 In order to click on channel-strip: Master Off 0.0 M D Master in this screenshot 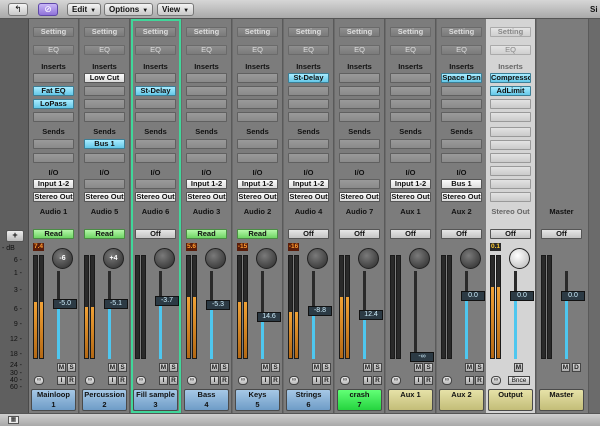, I will do `click(563, 216)`.